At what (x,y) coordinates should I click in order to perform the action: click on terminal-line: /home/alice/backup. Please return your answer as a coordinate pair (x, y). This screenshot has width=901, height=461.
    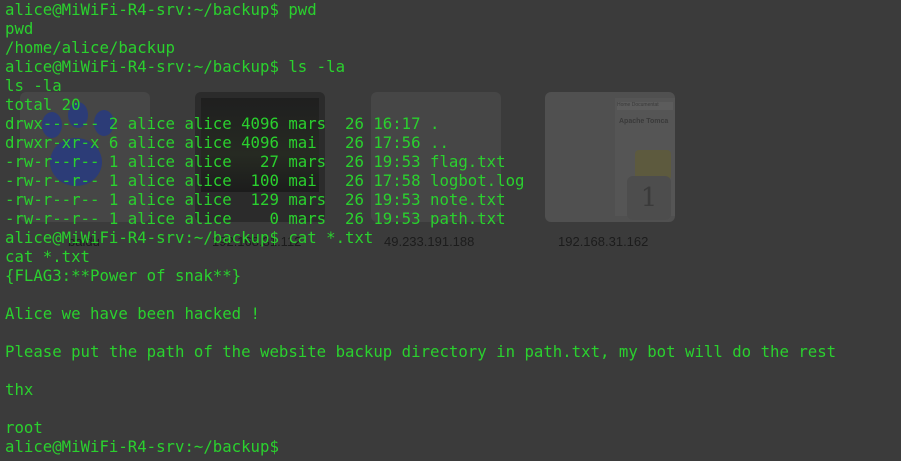
    Looking at the image, I should click on (90, 47).